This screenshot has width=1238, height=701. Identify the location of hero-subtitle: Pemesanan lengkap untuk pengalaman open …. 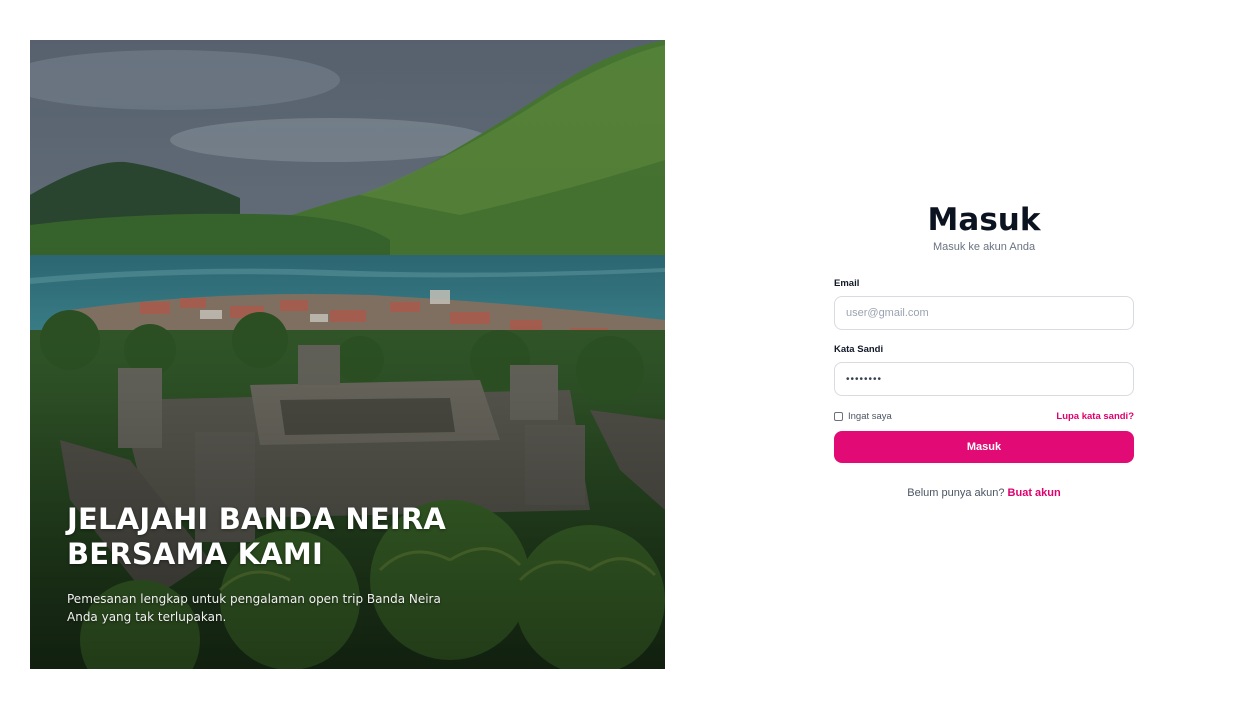
(254, 608).